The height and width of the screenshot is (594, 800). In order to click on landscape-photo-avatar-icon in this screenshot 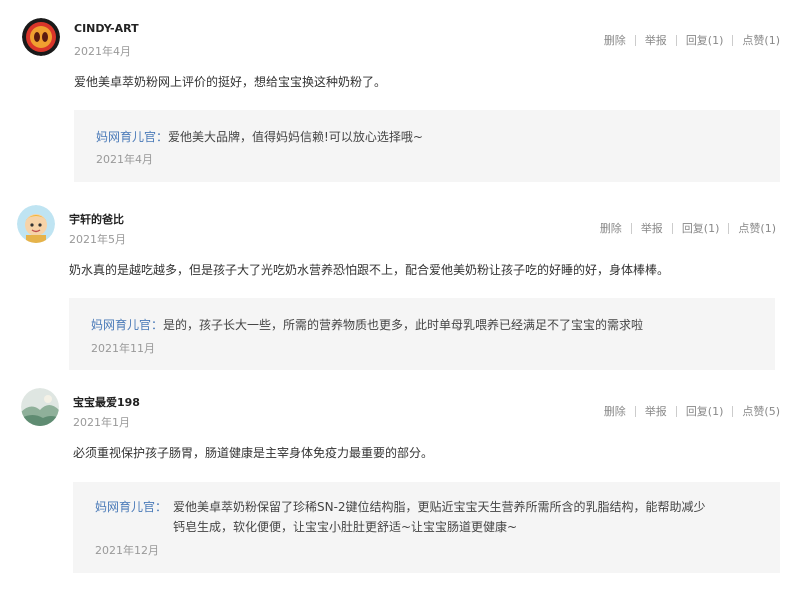, I will do `click(40, 407)`.